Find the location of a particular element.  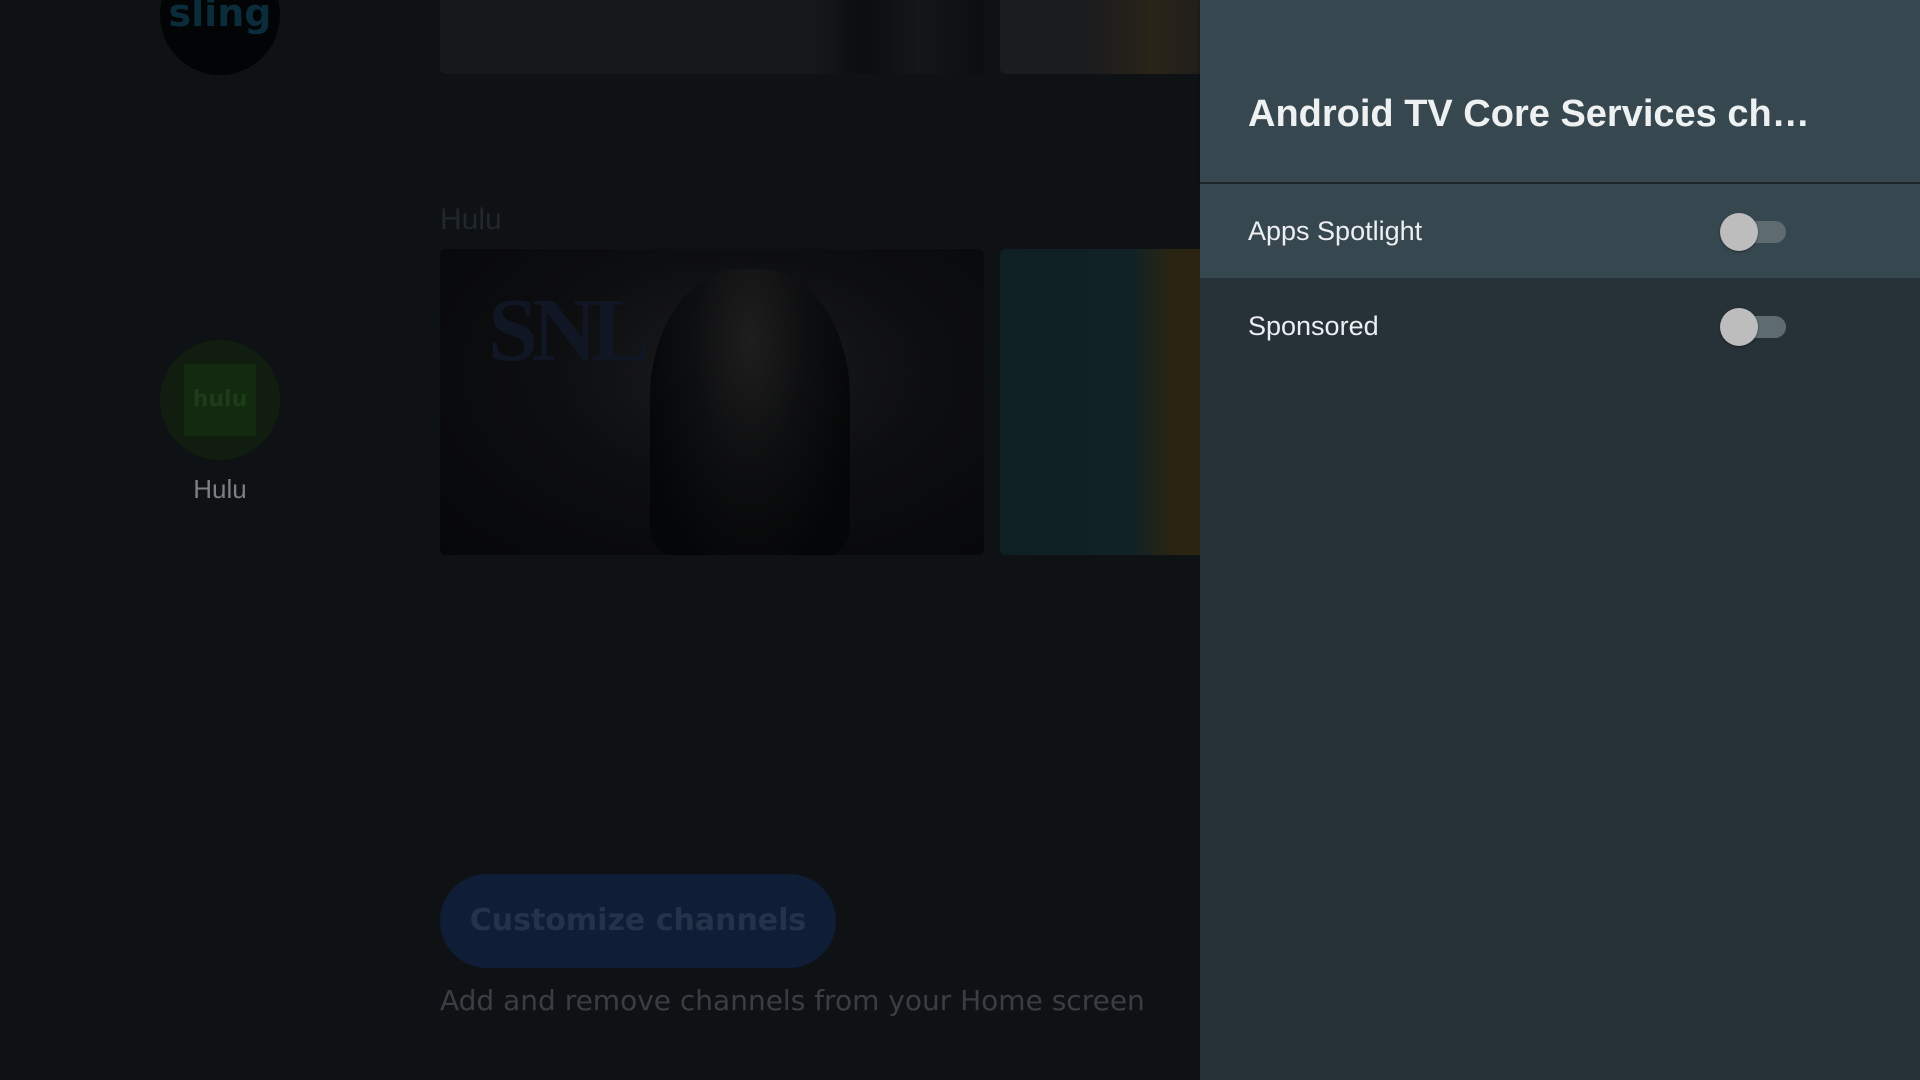

hulu-program-card is located at coordinates (1100, 402).